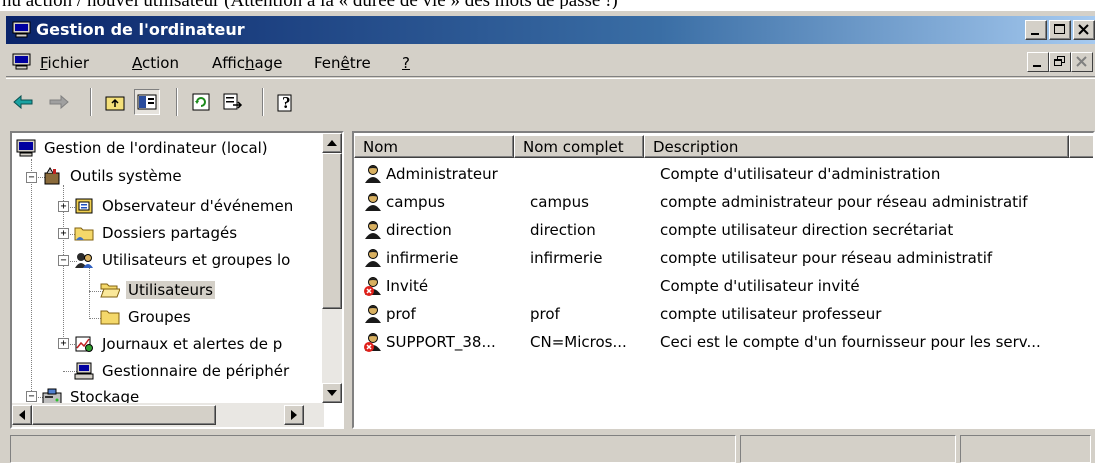 The width and height of the screenshot is (1095, 463). Describe the element at coordinates (1081, 146) in the screenshot. I see `column-header-filler` at that location.